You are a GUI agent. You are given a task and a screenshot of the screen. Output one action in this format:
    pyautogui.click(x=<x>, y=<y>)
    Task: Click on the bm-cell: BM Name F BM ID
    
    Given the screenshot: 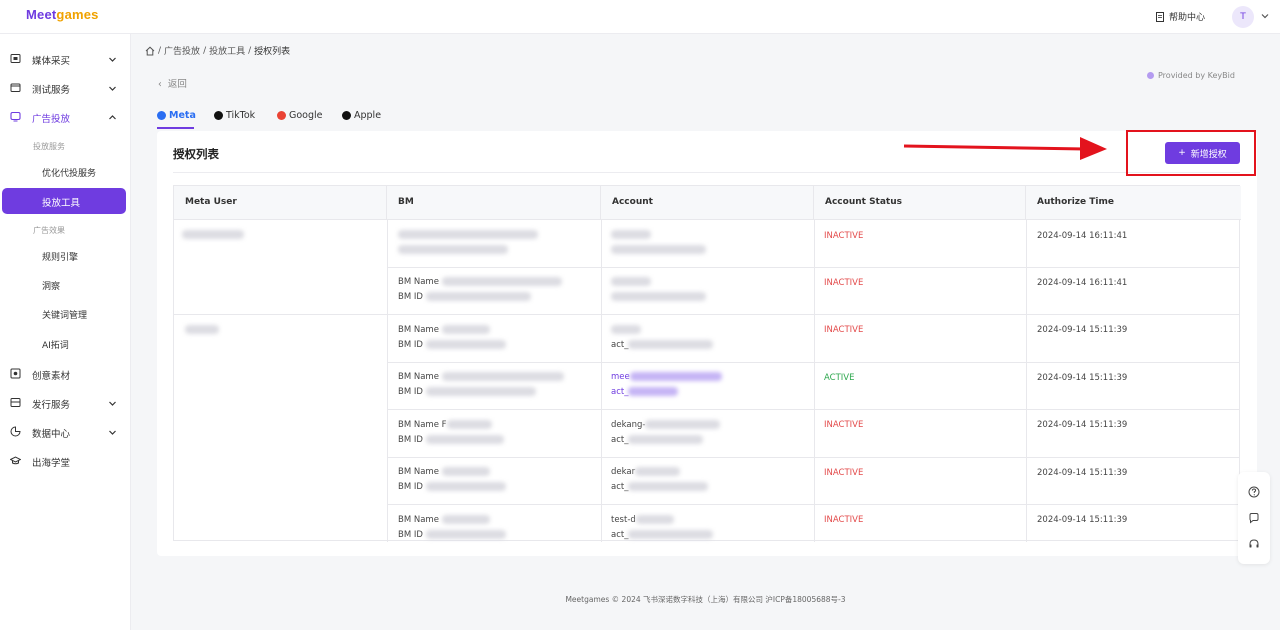 What is the action you would take?
    pyautogui.click(x=451, y=433)
    